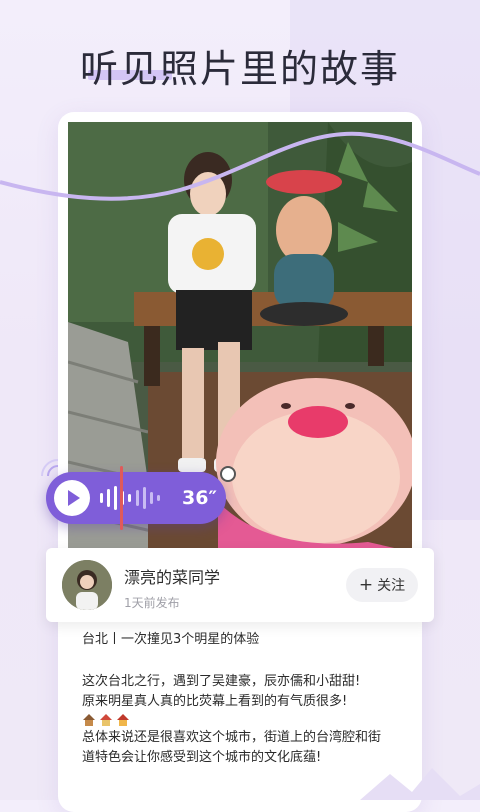  I want to click on follow-button: + 关注, so click(382, 585).